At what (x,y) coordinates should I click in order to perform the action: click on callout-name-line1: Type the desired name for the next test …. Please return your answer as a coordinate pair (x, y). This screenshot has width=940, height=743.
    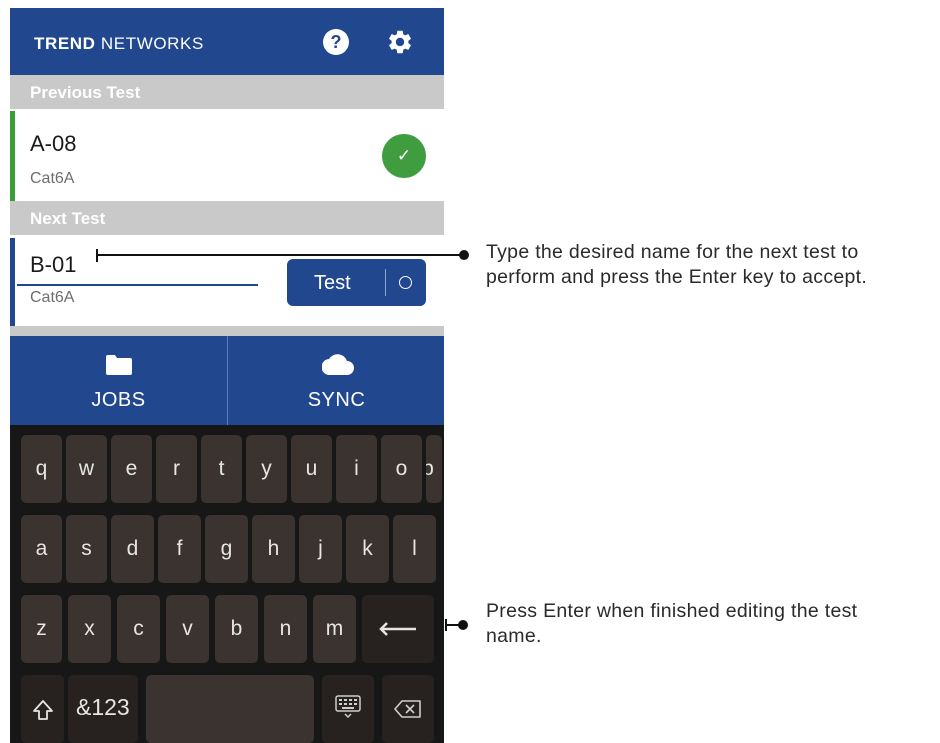
    Looking at the image, I should click on (672, 252).